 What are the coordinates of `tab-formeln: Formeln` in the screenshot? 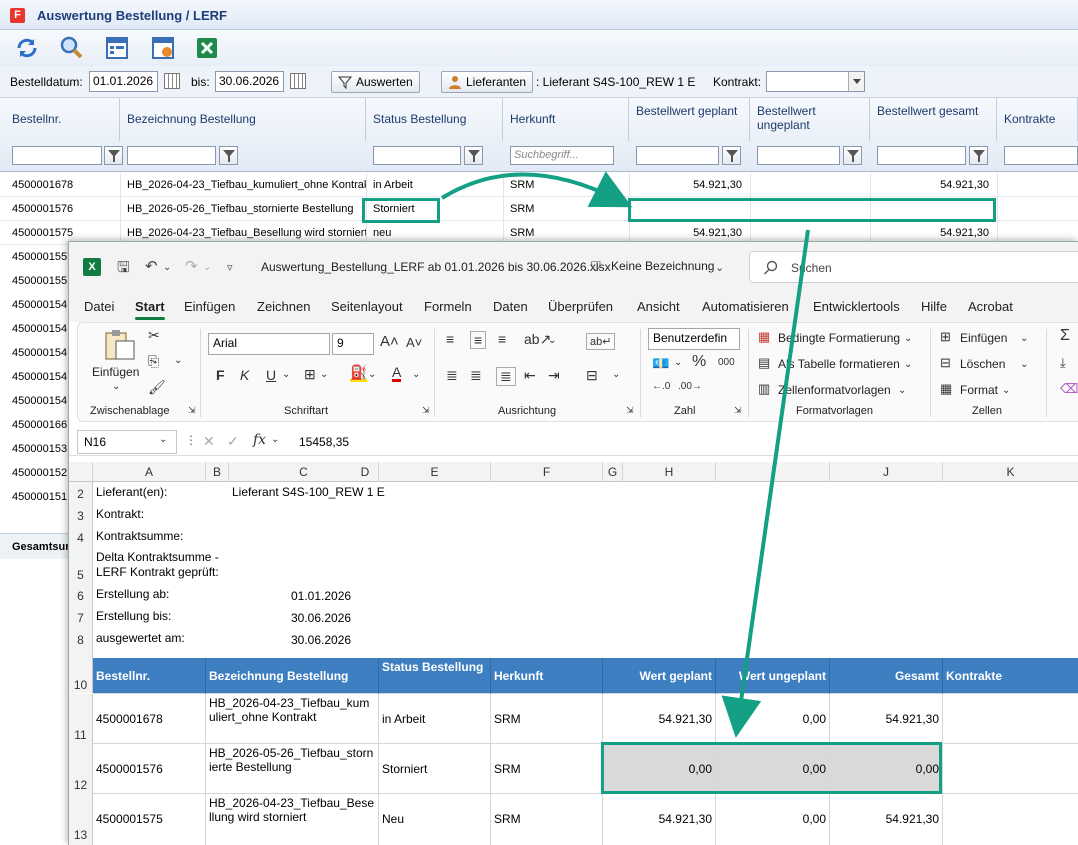 It's located at (448, 306).